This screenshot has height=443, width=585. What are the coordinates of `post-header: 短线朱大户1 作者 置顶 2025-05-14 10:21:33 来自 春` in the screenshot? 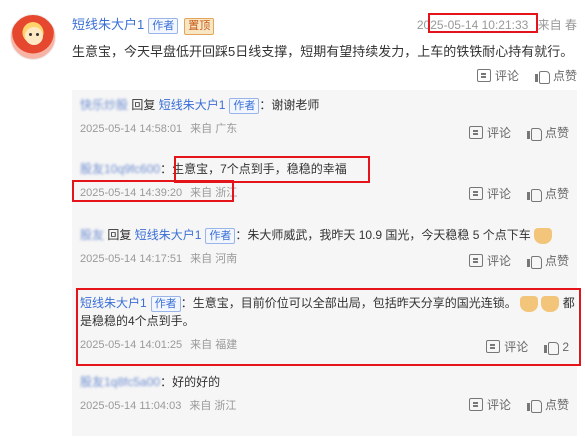 It's located at (324, 25).